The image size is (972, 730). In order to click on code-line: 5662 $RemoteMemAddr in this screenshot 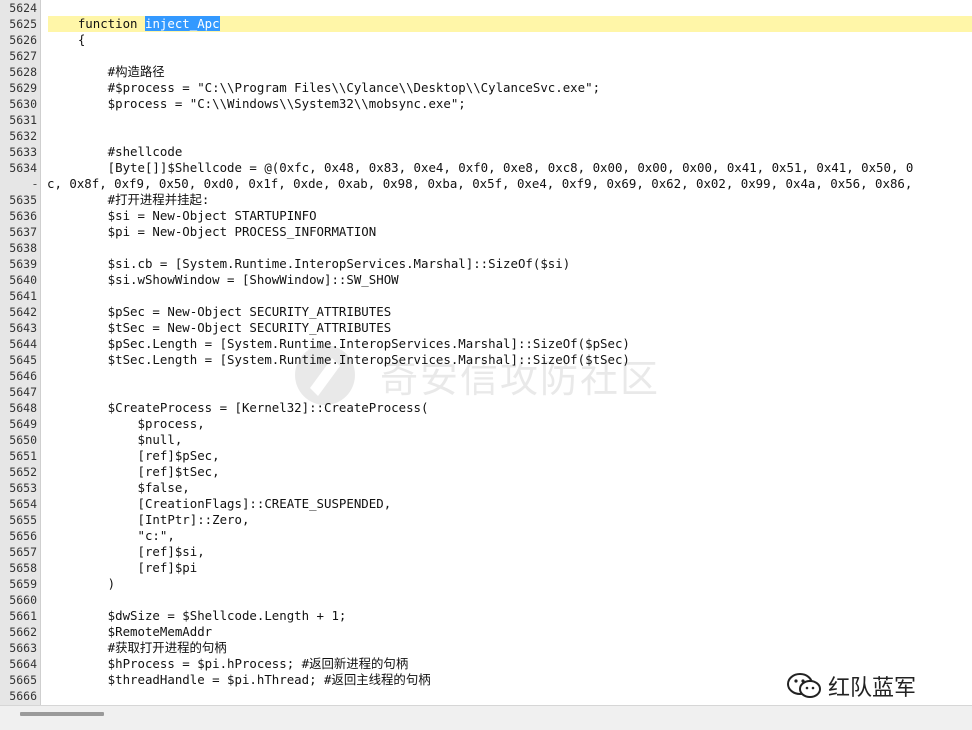, I will do `click(486, 632)`.